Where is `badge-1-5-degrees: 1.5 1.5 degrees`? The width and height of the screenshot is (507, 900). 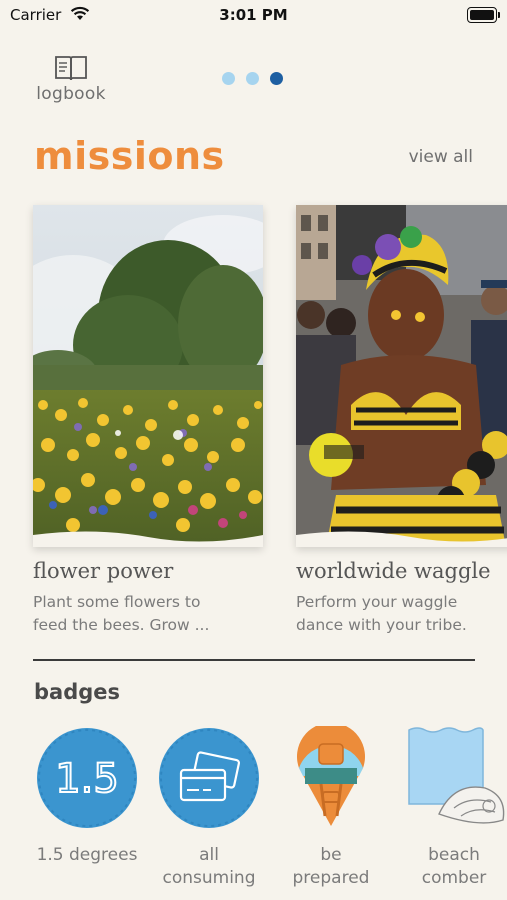 badge-1-5-degrees: 1.5 1.5 degrees is located at coordinates (87, 796).